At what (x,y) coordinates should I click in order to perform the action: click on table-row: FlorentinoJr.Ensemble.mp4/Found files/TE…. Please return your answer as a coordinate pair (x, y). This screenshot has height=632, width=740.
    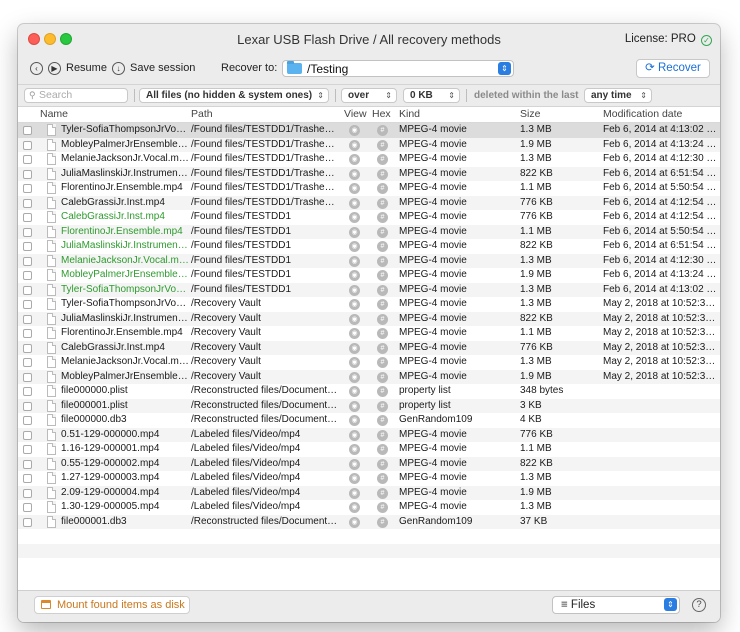
    Looking at the image, I should click on (369, 188).